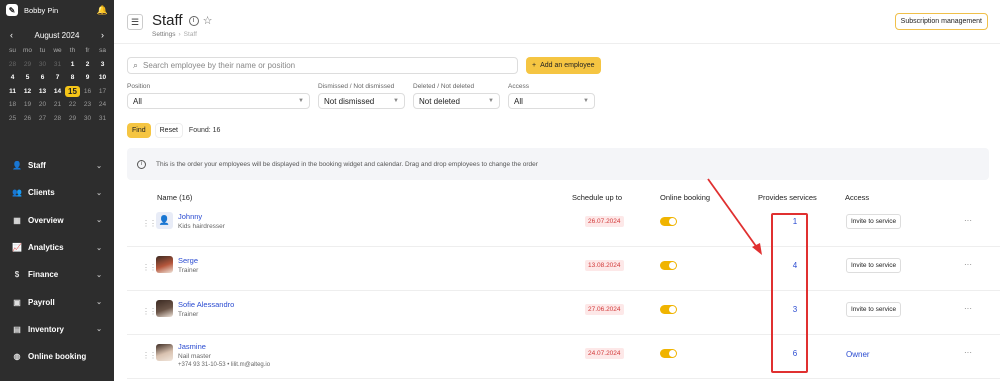 This screenshot has height=381, width=1000. What do you see at coordinates (206, 304) in the screenshot?
I see `employee-name: Sofie Alessandro` at bounding box center [206, 304].